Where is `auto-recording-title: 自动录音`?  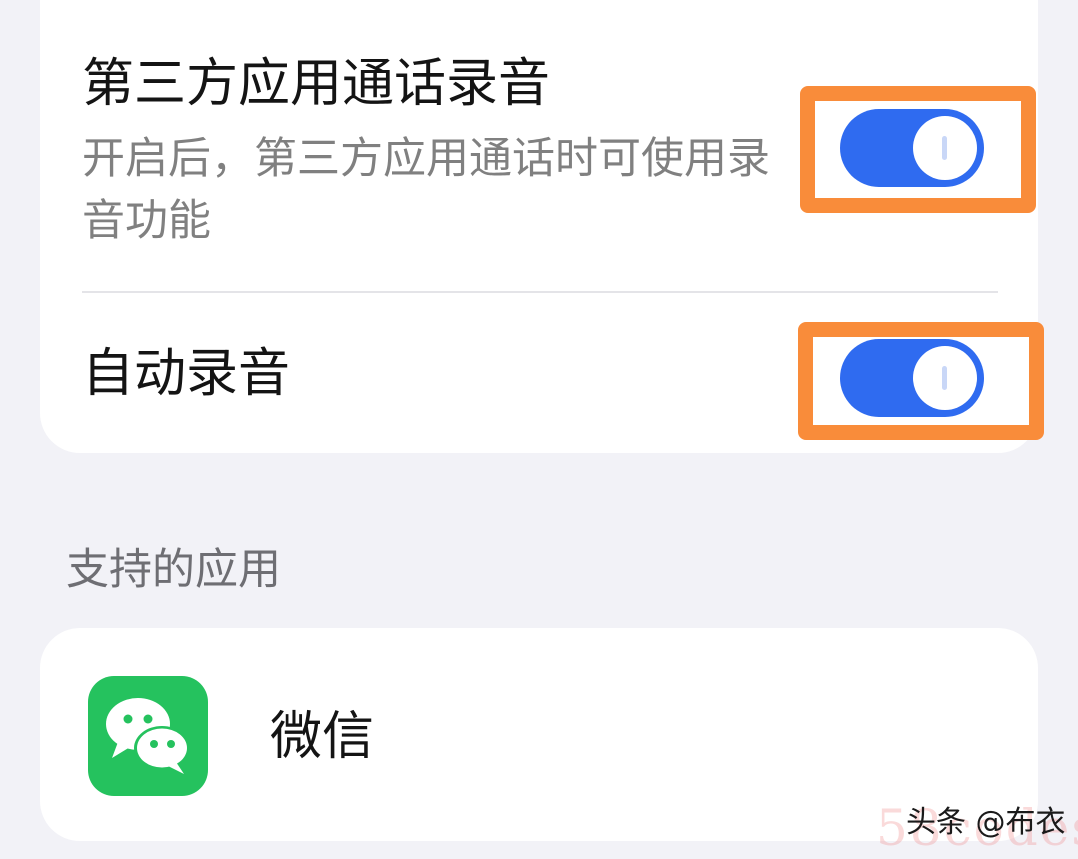 auto-recording-title: 自动录音 is located at coordinates (186, 374).